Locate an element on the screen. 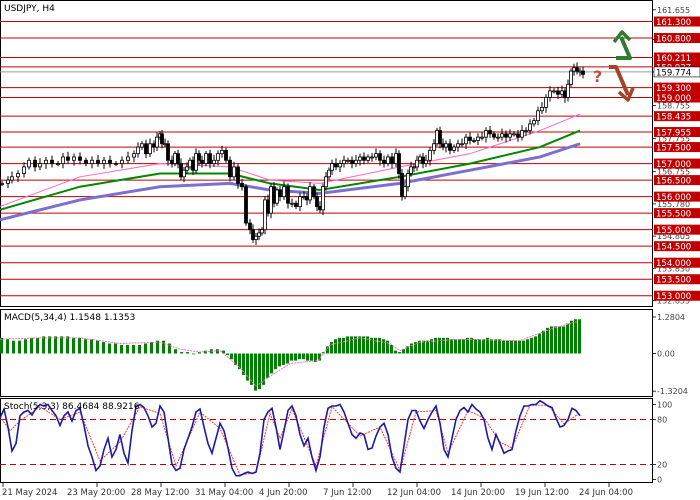 The width and height of the screenshot is (700, 500). time-tick-label: 23 May 20:00 is located at coordinates (96, 493).